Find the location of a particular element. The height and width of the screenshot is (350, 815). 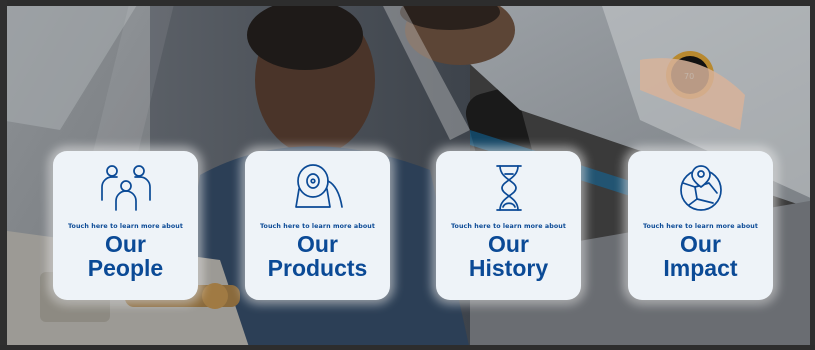

frame-top is located at coordinates (407, 3).